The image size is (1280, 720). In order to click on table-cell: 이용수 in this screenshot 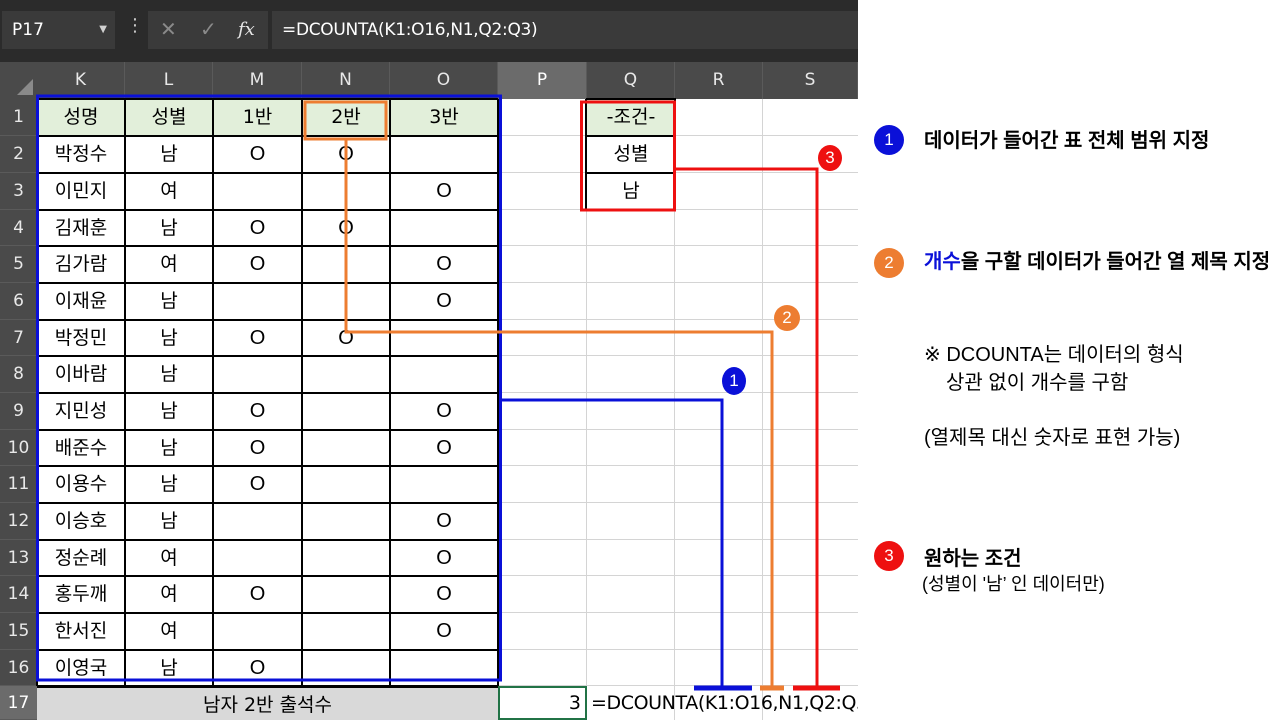, I will do `click(81, 484)`.